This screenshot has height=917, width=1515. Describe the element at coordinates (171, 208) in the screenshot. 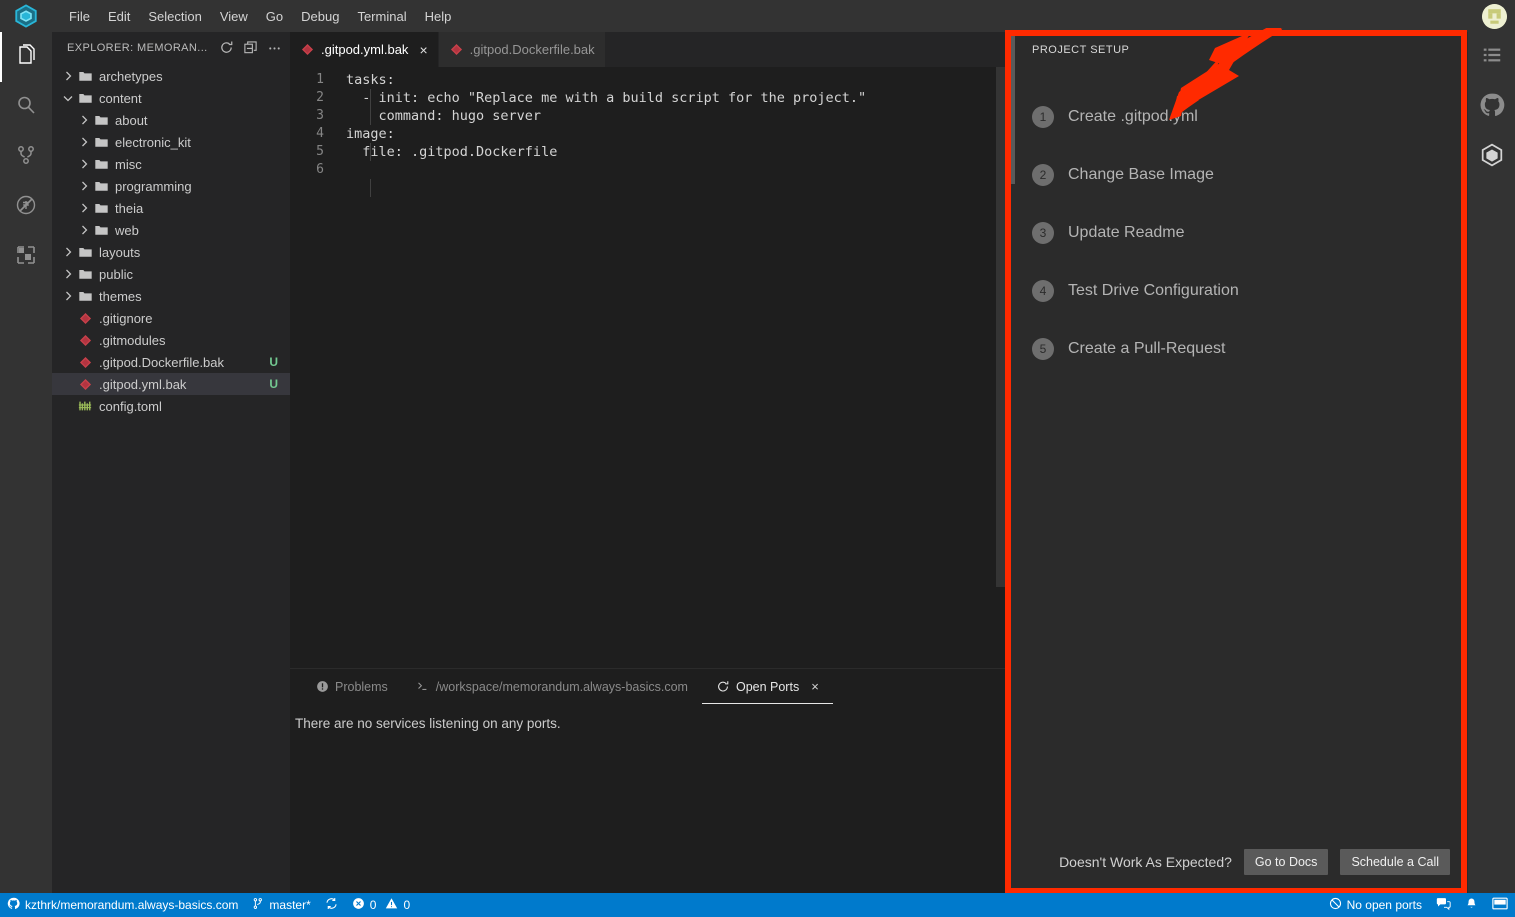

I see `tree-item-theia: theia` at that location.